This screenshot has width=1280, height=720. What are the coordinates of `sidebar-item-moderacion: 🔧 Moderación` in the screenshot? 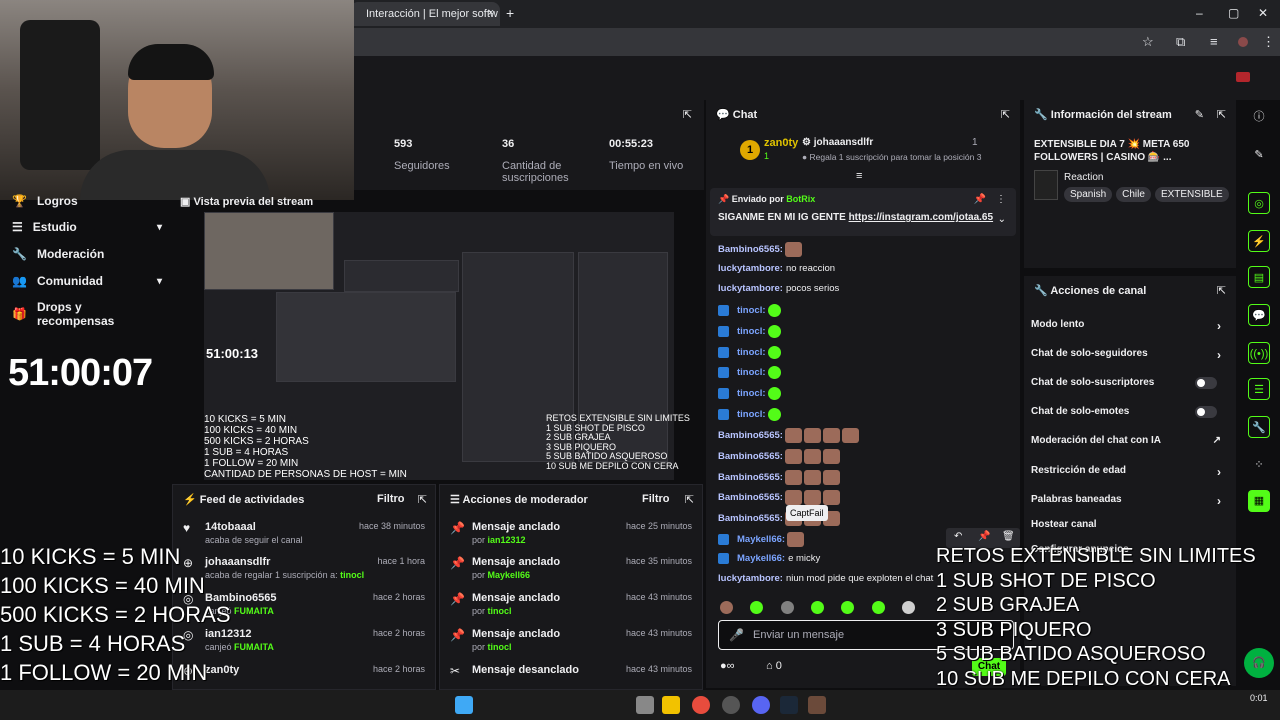 It's located at (87, 254).